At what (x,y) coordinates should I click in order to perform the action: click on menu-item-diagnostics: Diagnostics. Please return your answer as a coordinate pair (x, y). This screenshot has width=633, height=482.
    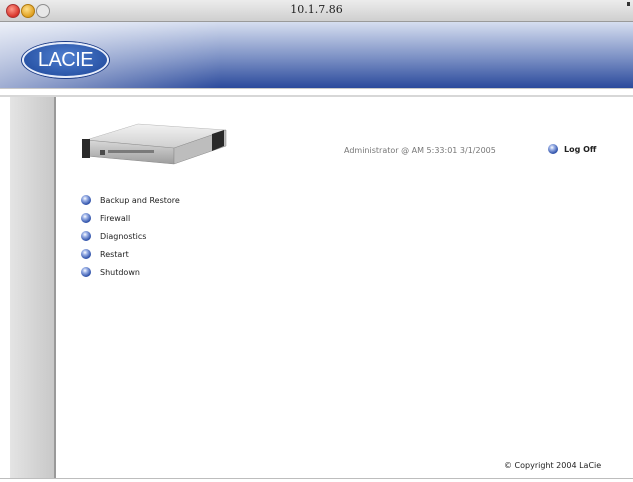
    Looking at the image, I should click on (130, 236).